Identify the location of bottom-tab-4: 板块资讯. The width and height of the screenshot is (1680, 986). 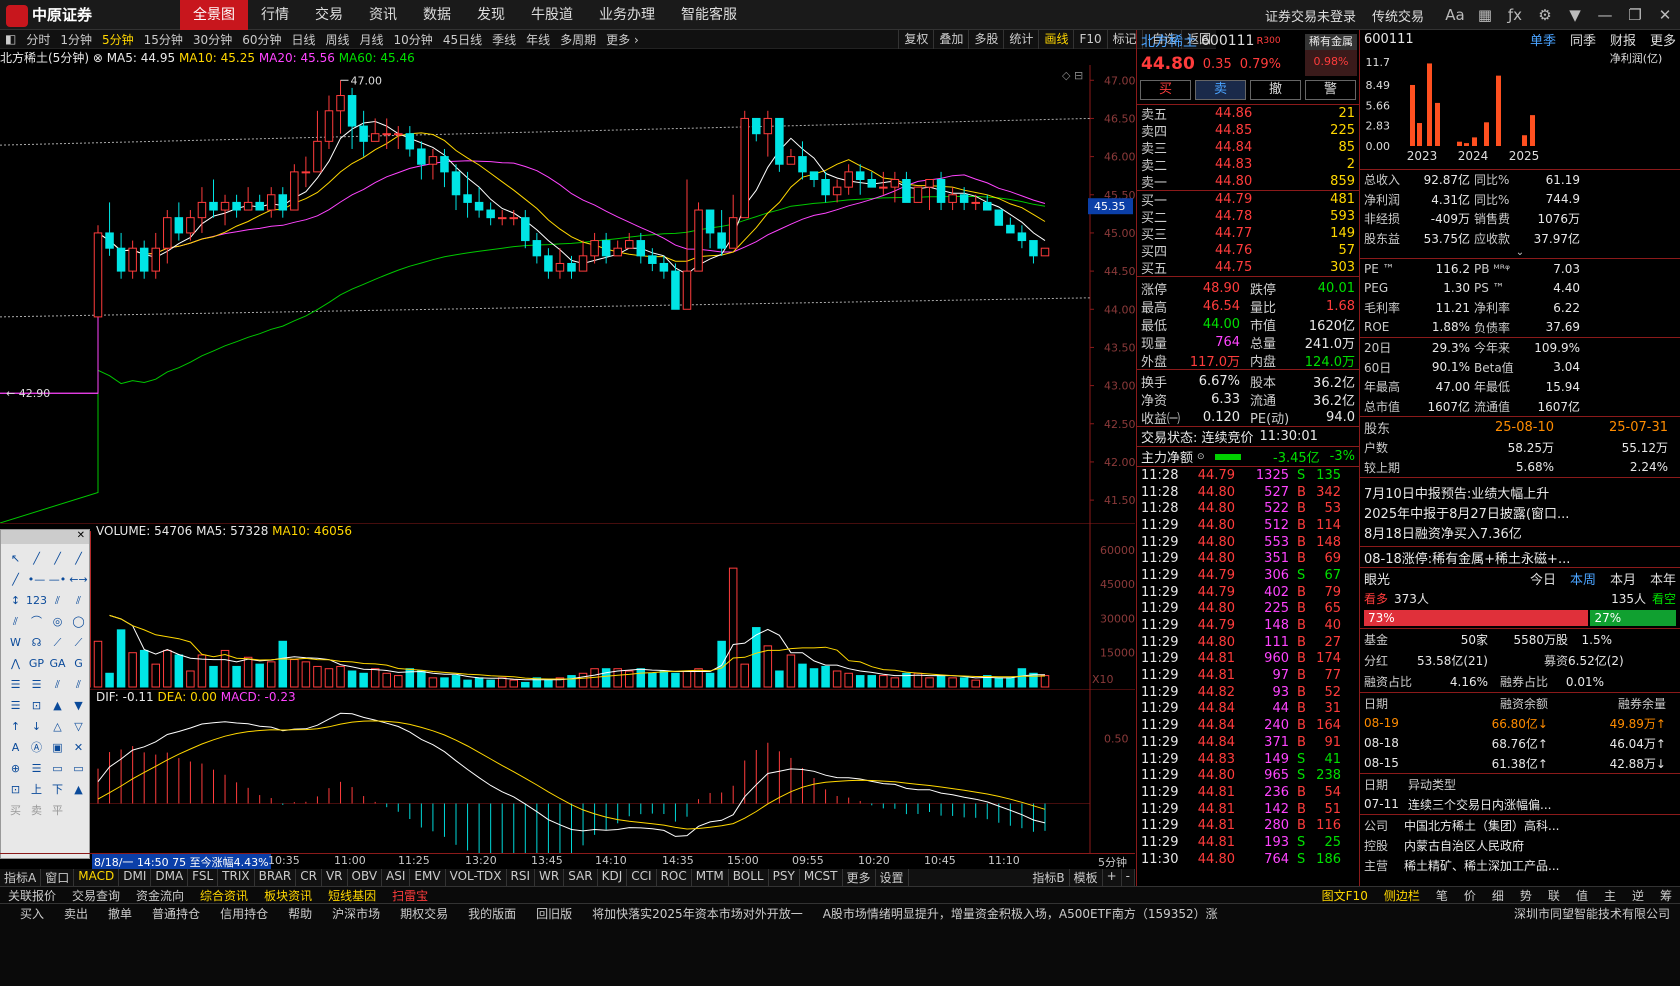
(288, 895).